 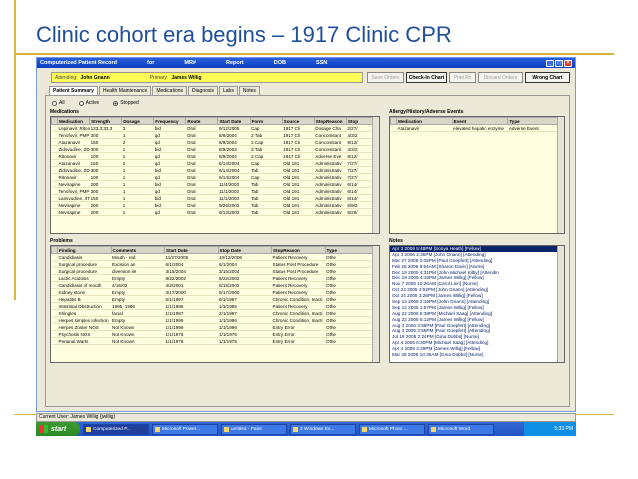 I want to click on discard-orders-button: Discard Orders, so click(x=500, y=77).